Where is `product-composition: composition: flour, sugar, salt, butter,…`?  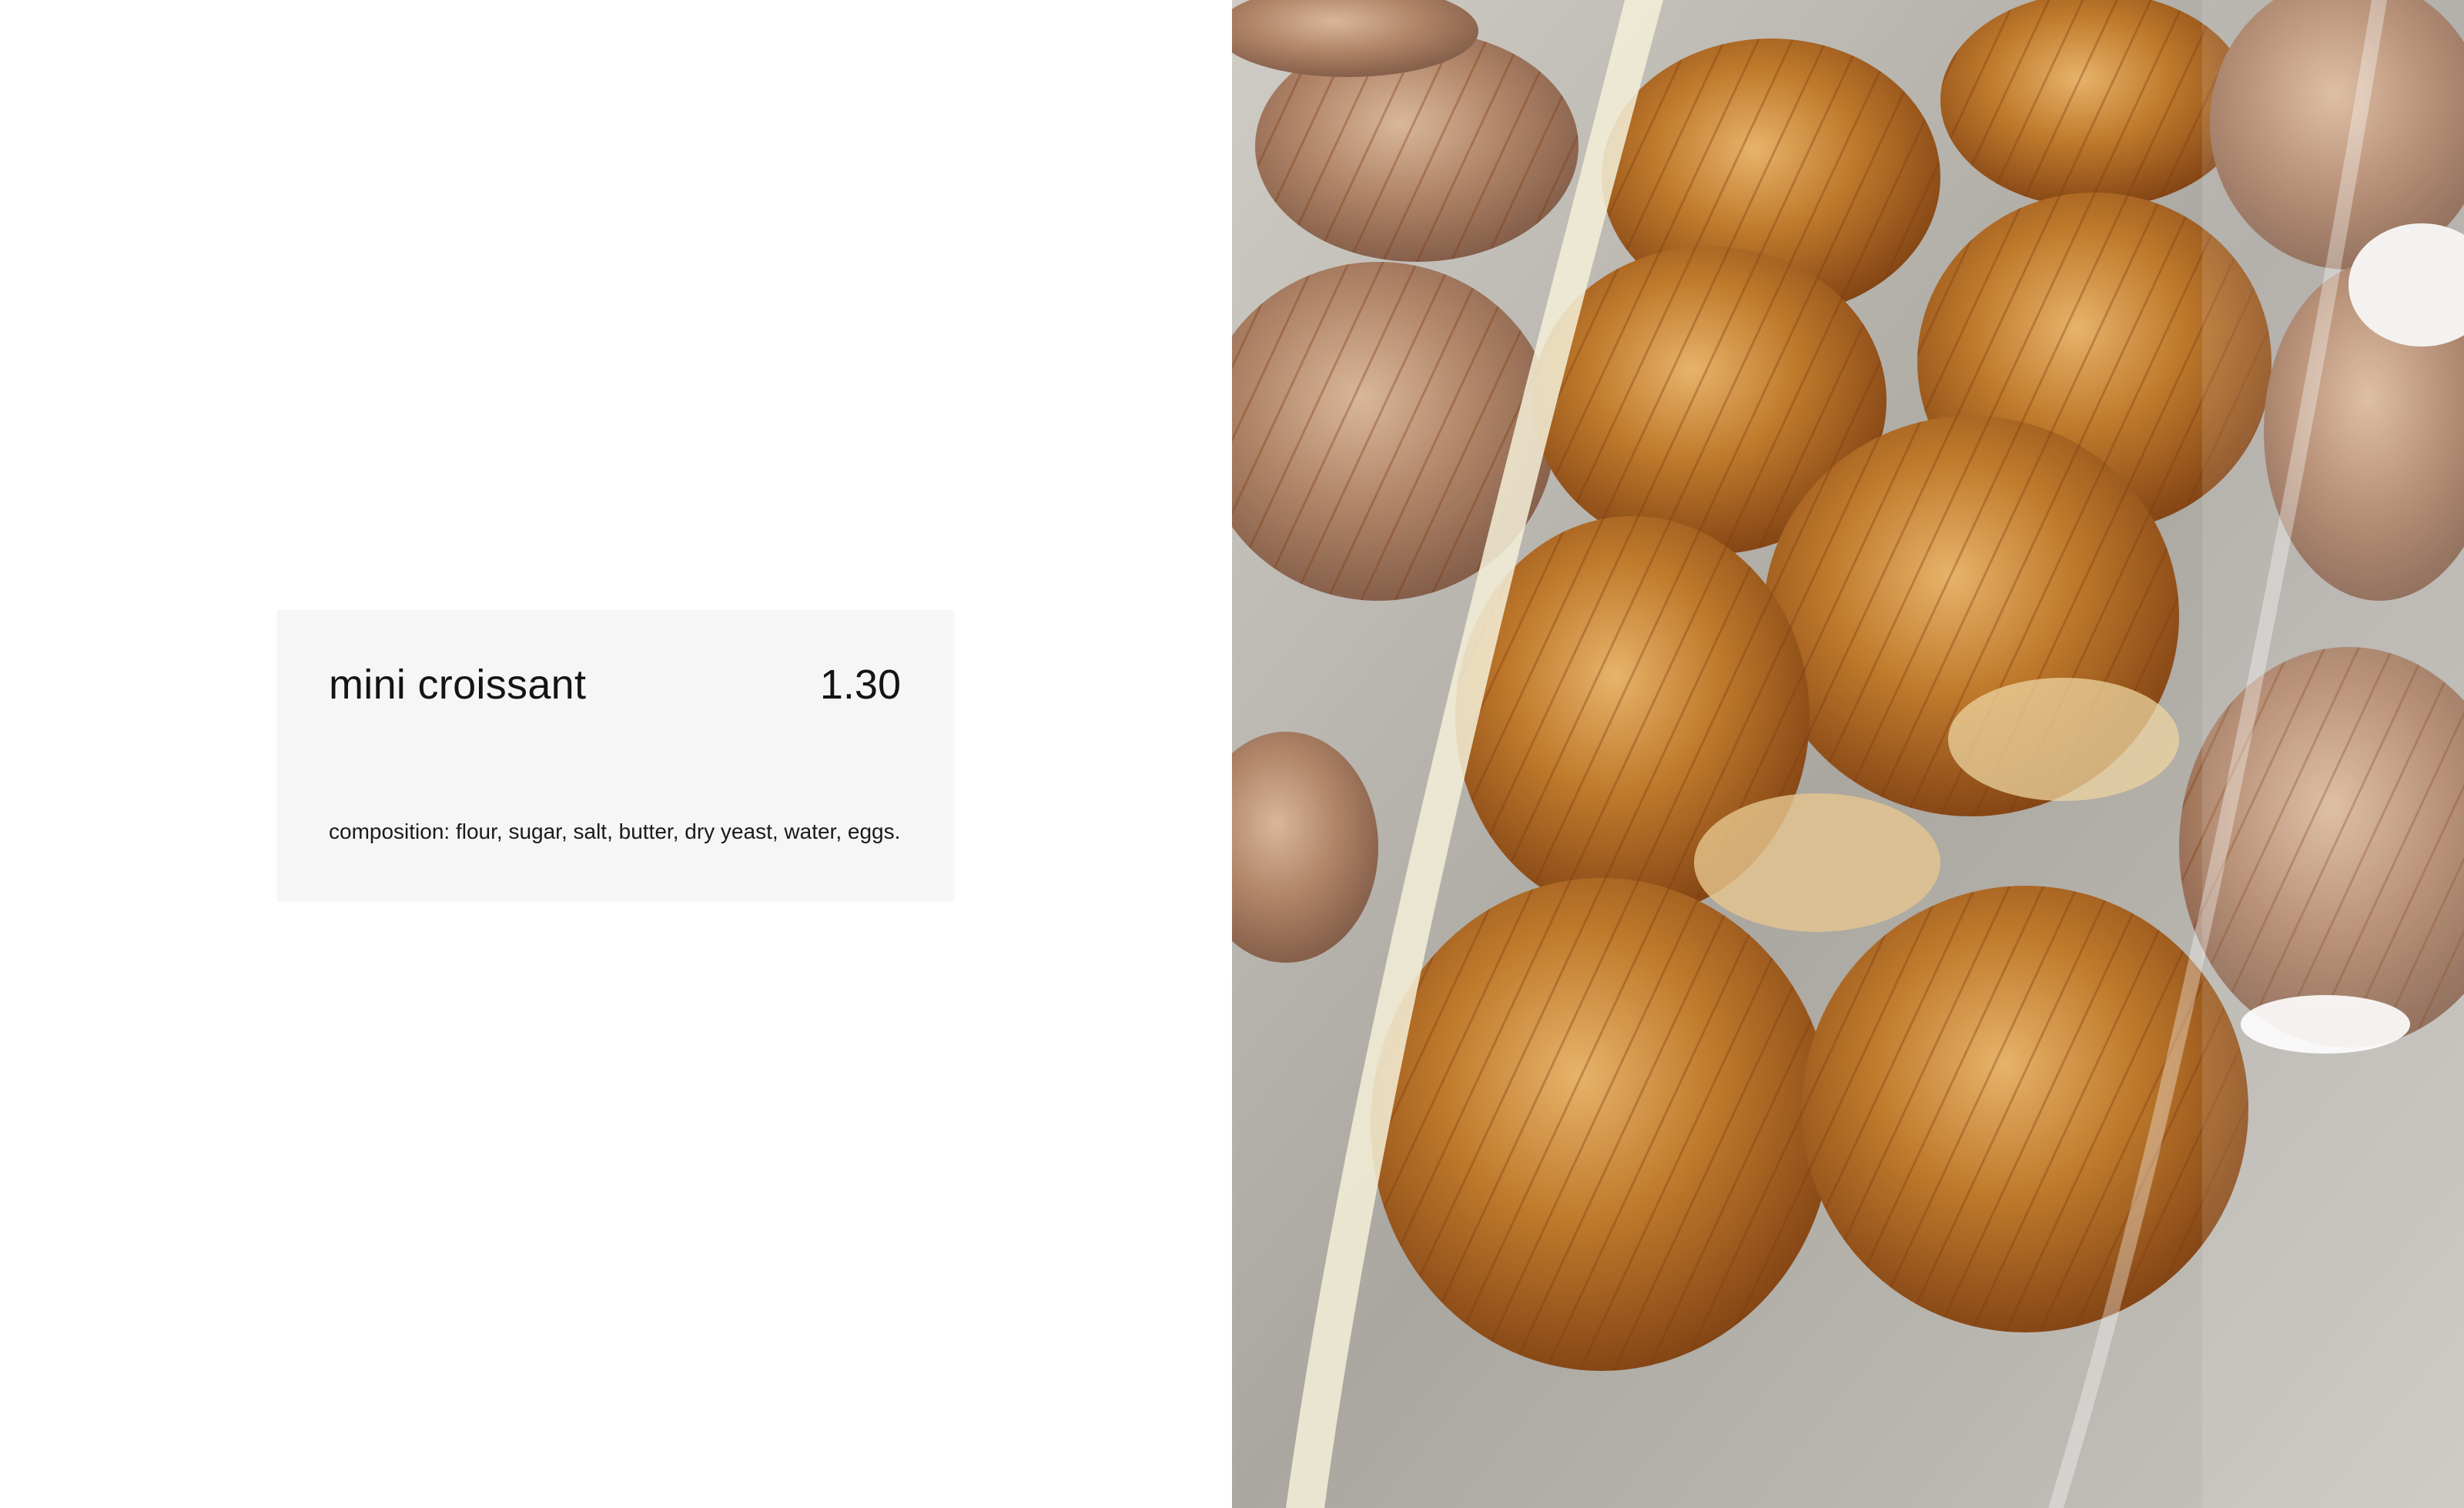 product-composition: composition: flour, sugar, salt, butter,… is located at coordinates (615, 831).